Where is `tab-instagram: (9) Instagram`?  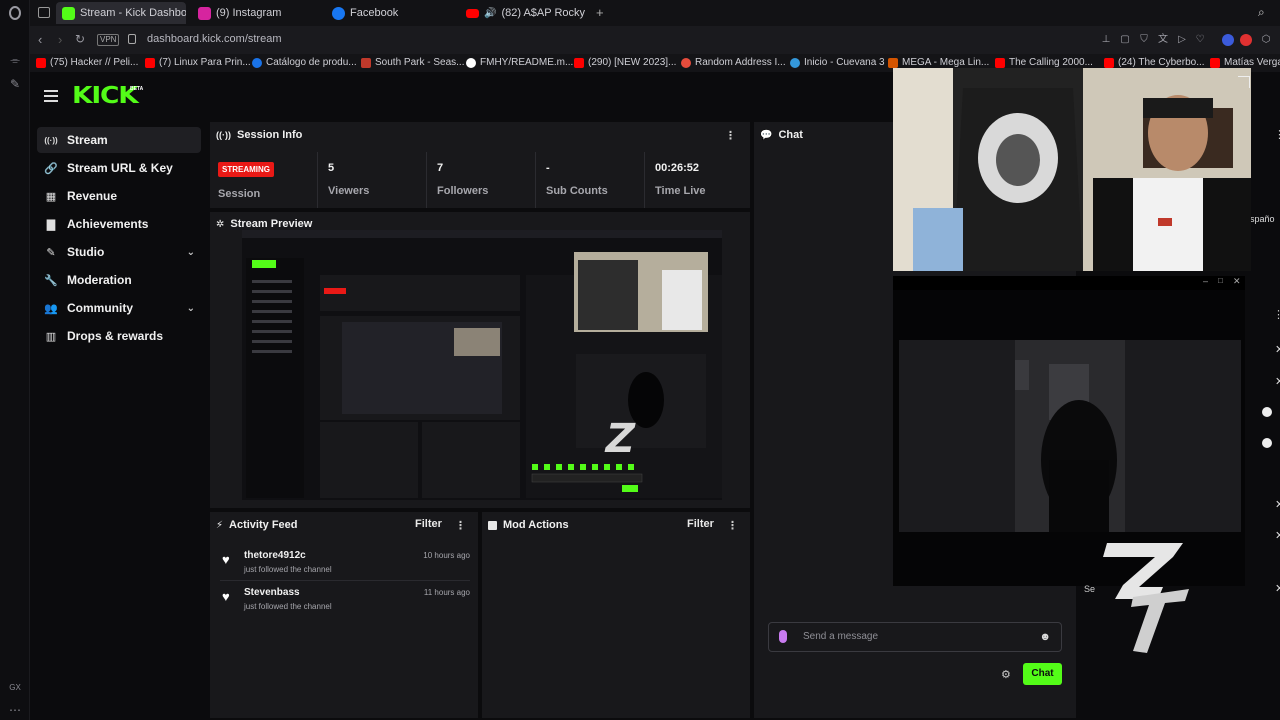
tab-instagram: (9) Instagram is located at coordinates (252, 13).